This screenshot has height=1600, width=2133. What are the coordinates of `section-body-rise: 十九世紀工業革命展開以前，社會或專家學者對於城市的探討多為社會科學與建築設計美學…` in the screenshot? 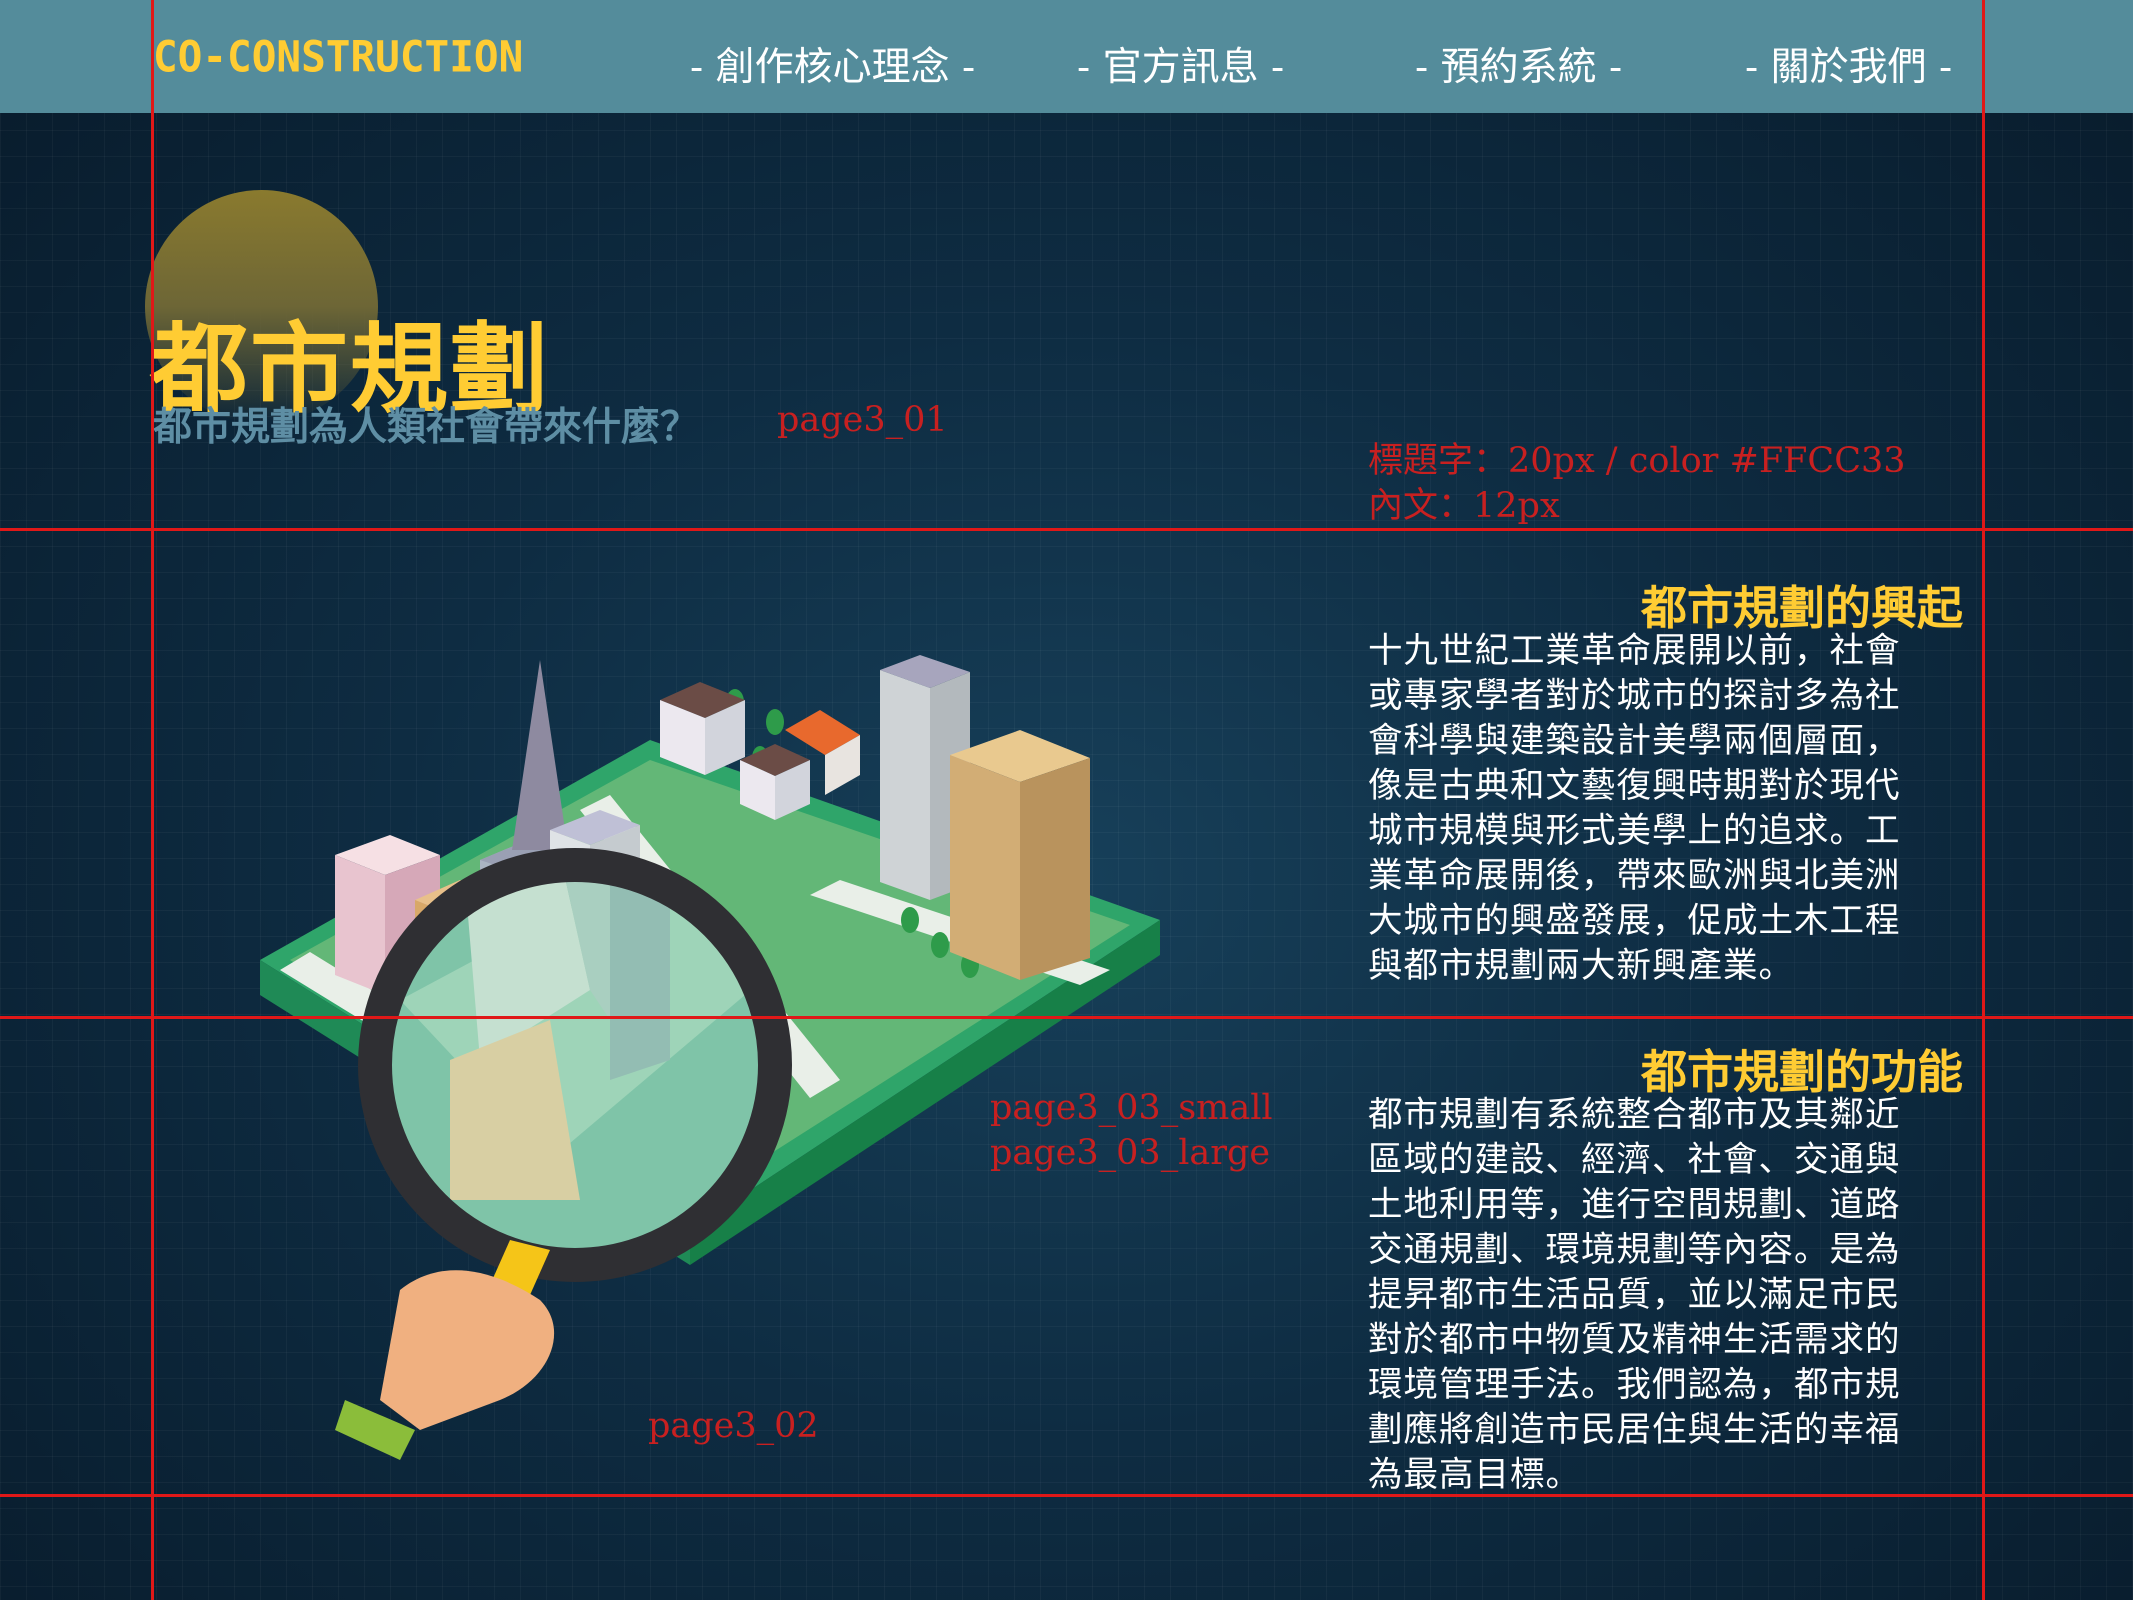 It's located at (1634, 808).